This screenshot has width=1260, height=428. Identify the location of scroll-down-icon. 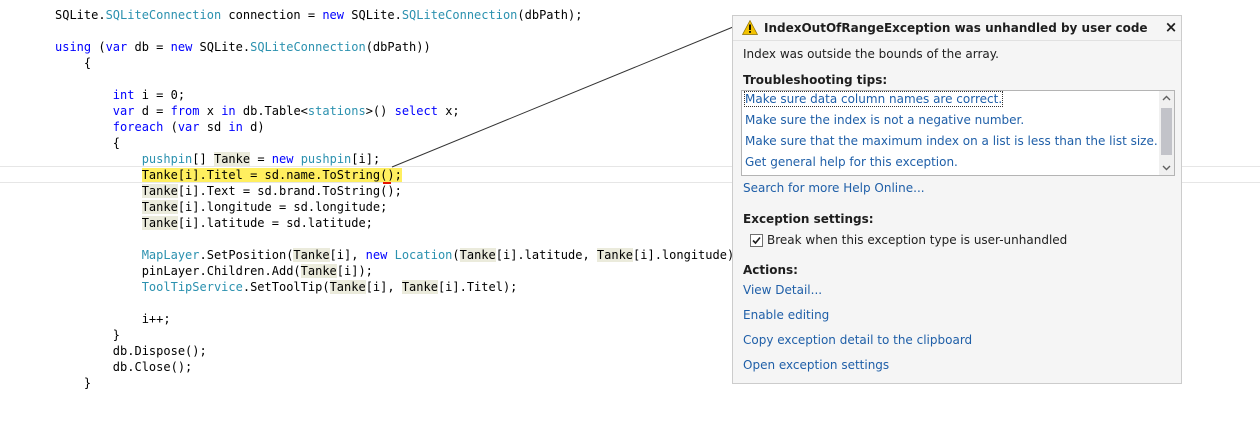
(1166, 167).